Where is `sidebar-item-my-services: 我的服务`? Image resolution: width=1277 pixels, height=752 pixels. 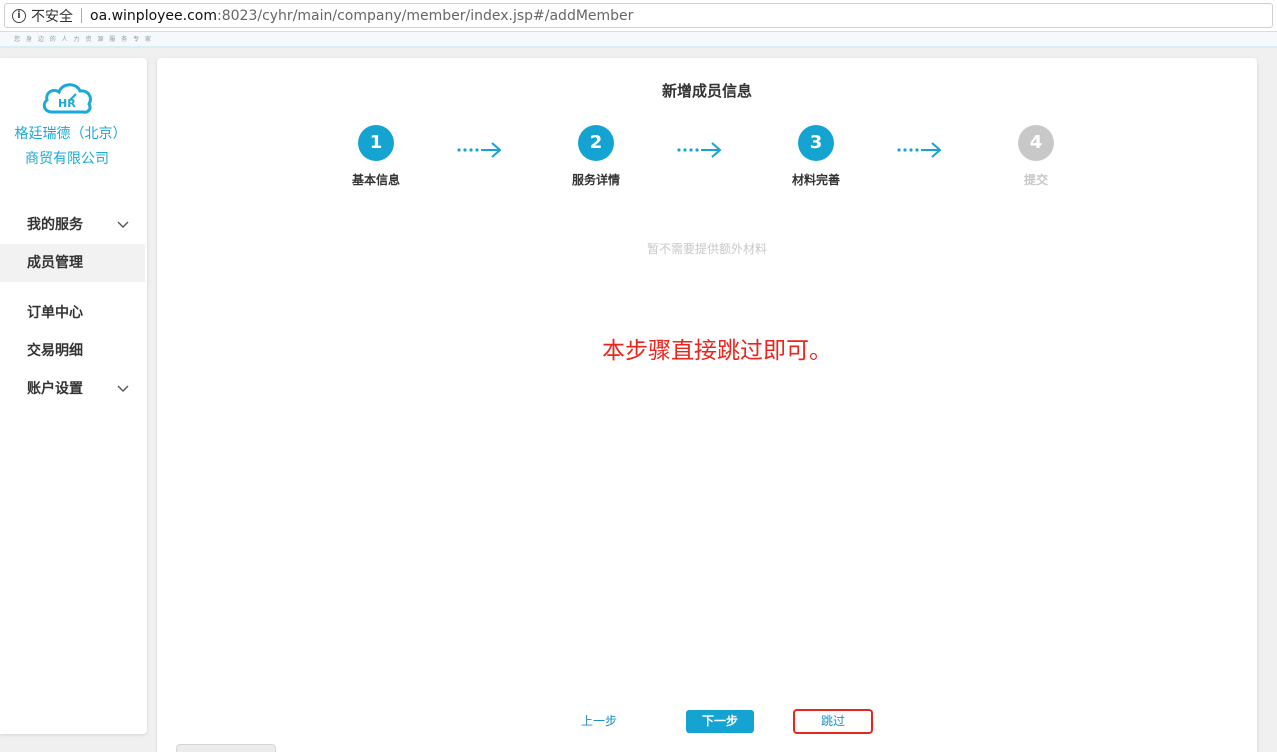
sidebar-item-my-services: 我的服务 is located at coordinates (72, 225).